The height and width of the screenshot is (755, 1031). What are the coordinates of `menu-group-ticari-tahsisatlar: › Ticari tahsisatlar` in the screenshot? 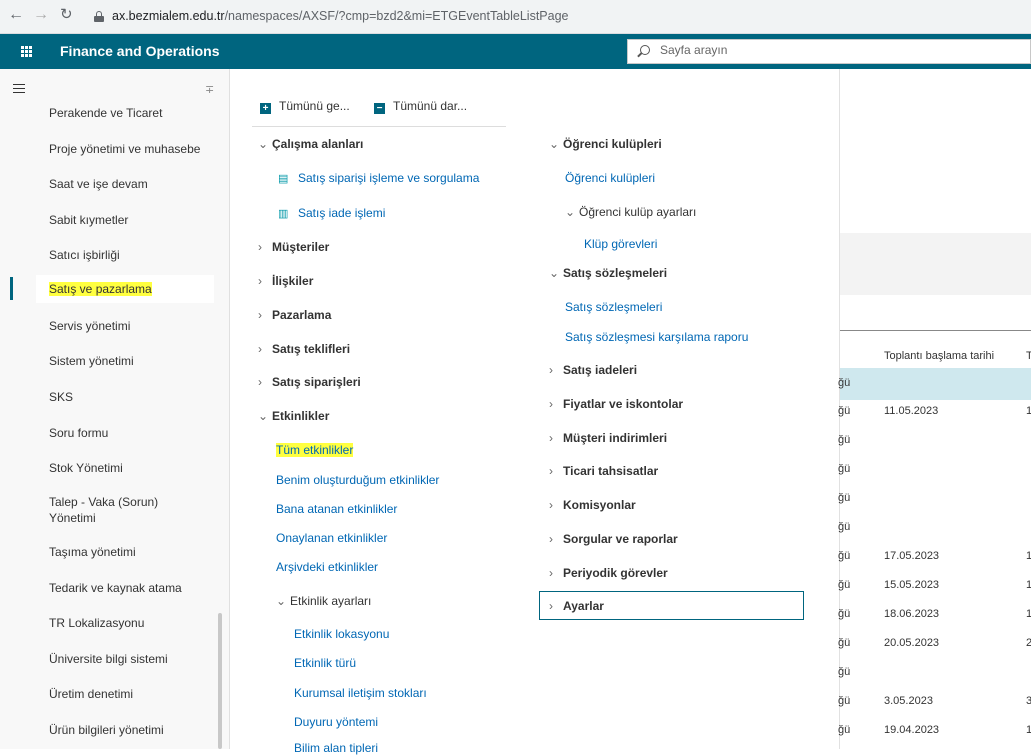 It's located at (603, 471).